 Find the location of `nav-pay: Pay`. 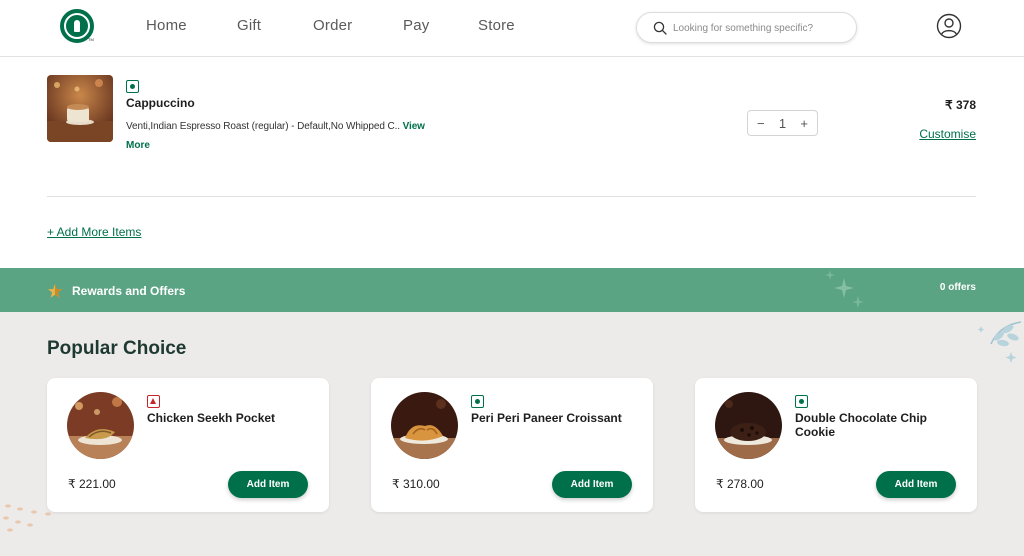

nav-pay: Pay is located at coordinates (416, 25).